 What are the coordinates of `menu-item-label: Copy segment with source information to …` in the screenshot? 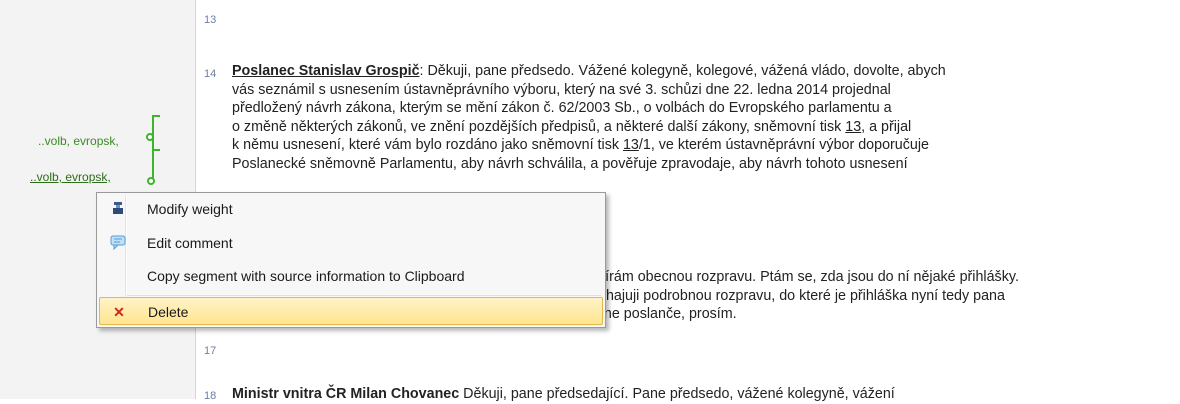 It's located at (306, 276).